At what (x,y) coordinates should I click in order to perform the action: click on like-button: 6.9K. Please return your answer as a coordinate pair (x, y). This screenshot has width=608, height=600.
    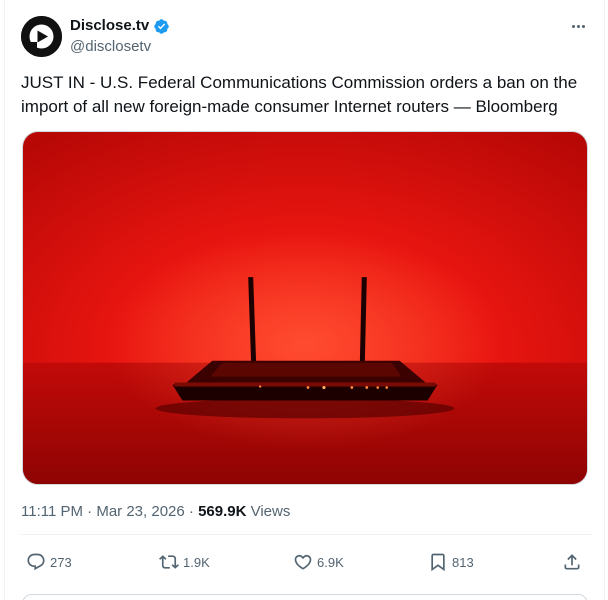
    Looking at the image, I should click on (318, 562).